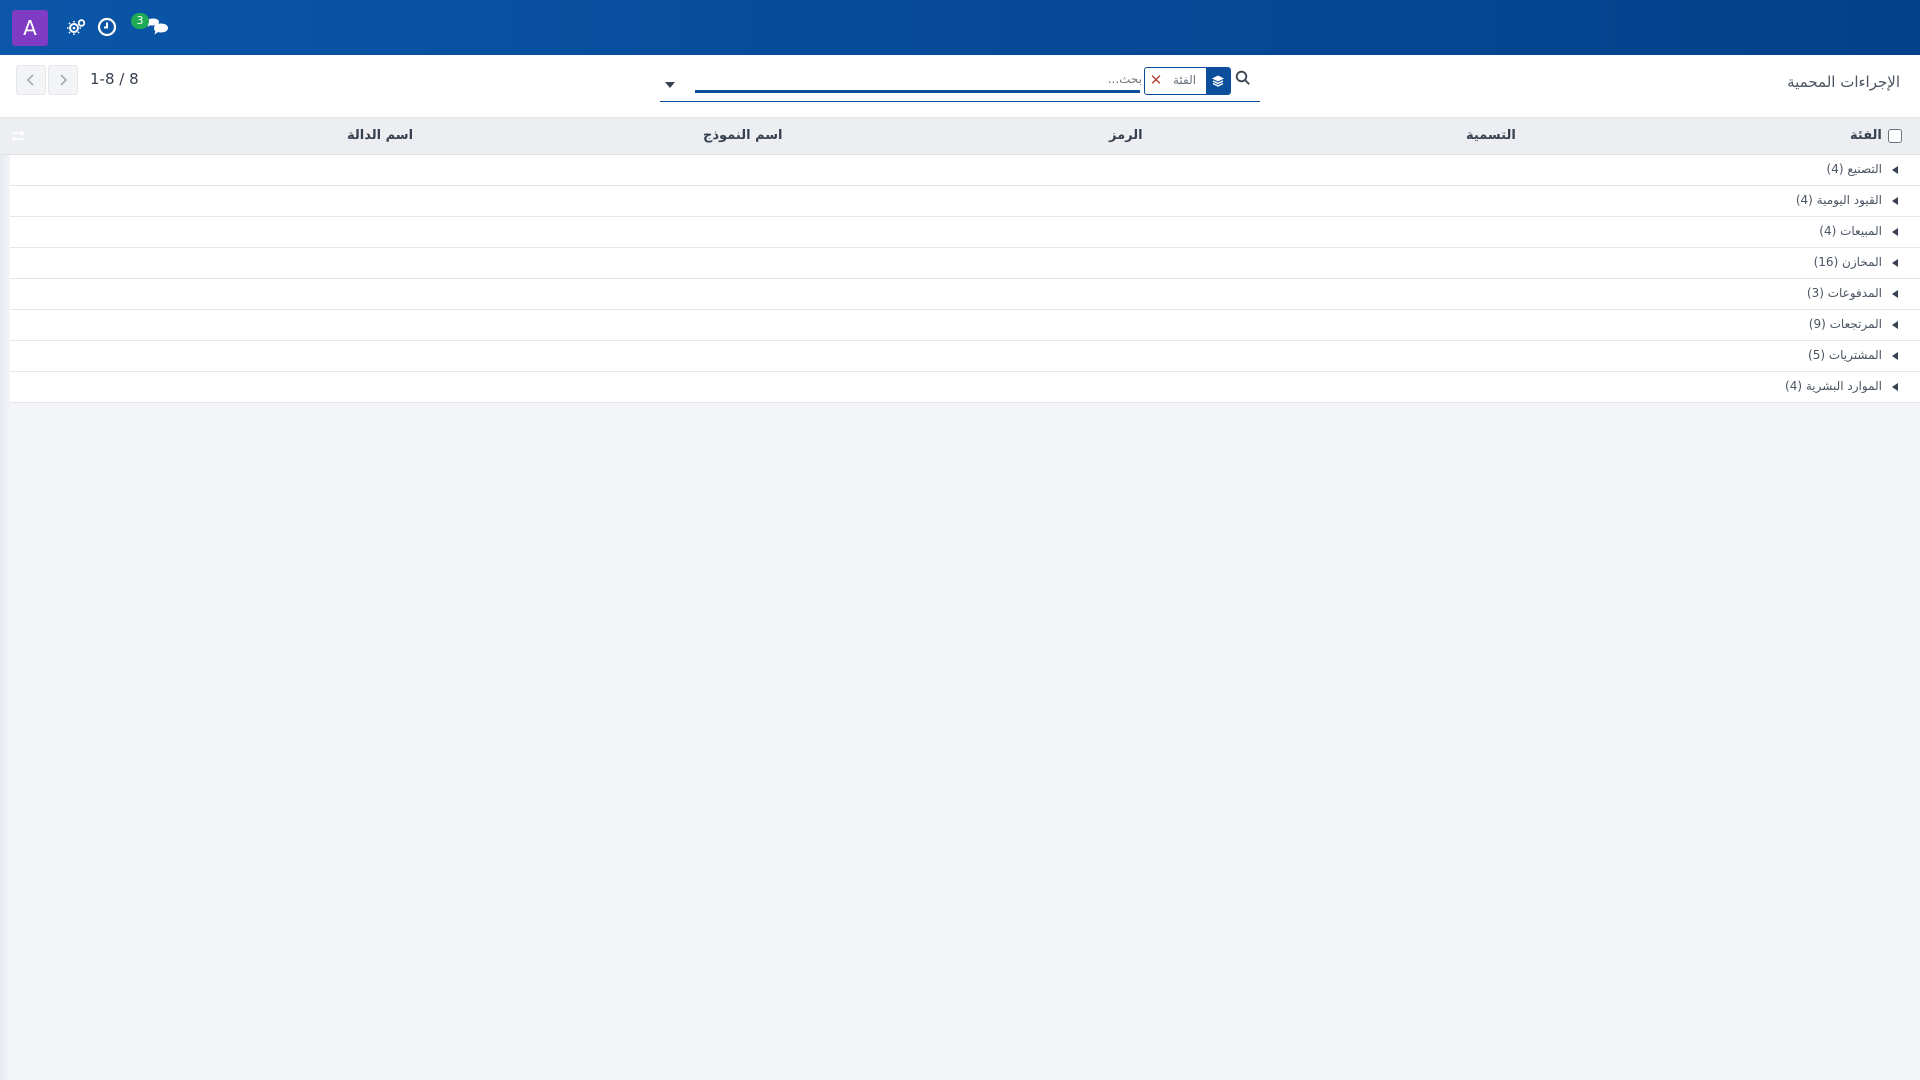  Describe the element at coordinates (140, 21) in the screenshot. I see `messages-badge: 3` at that location.